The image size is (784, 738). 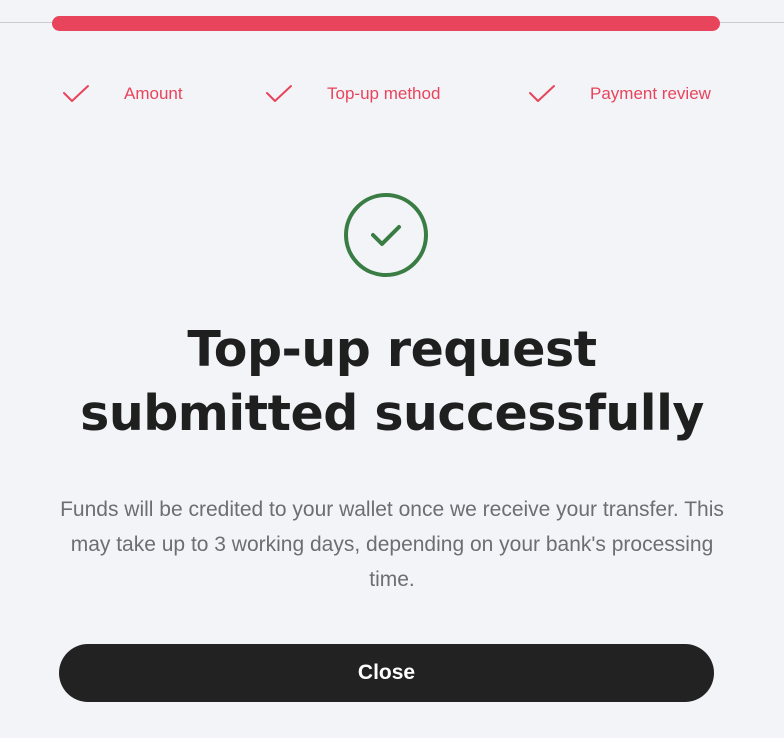 I want to click on close-button: Close, so click(x=386, y=673).